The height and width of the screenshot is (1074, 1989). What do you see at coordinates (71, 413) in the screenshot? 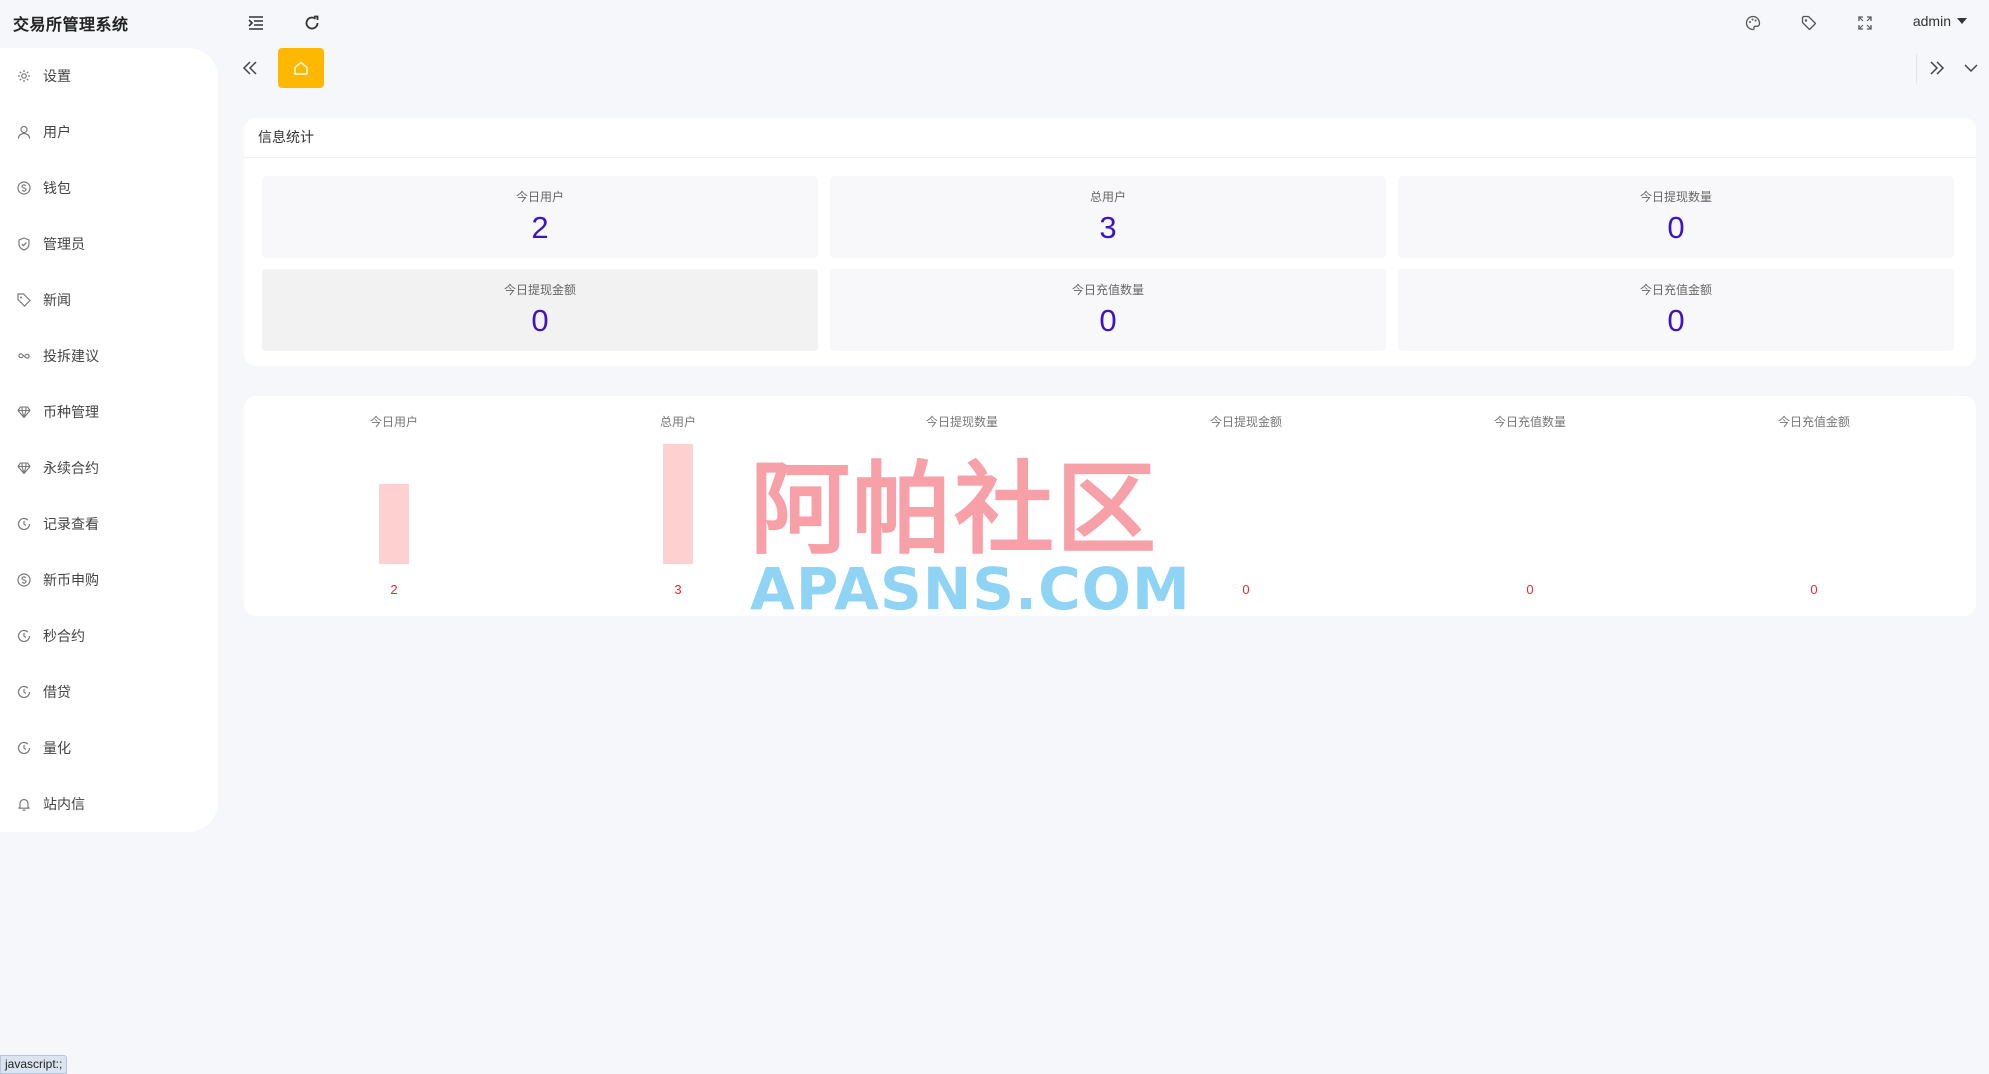
I see `sidebar-item-label: 币种管理` at bounding box center [71, 413].